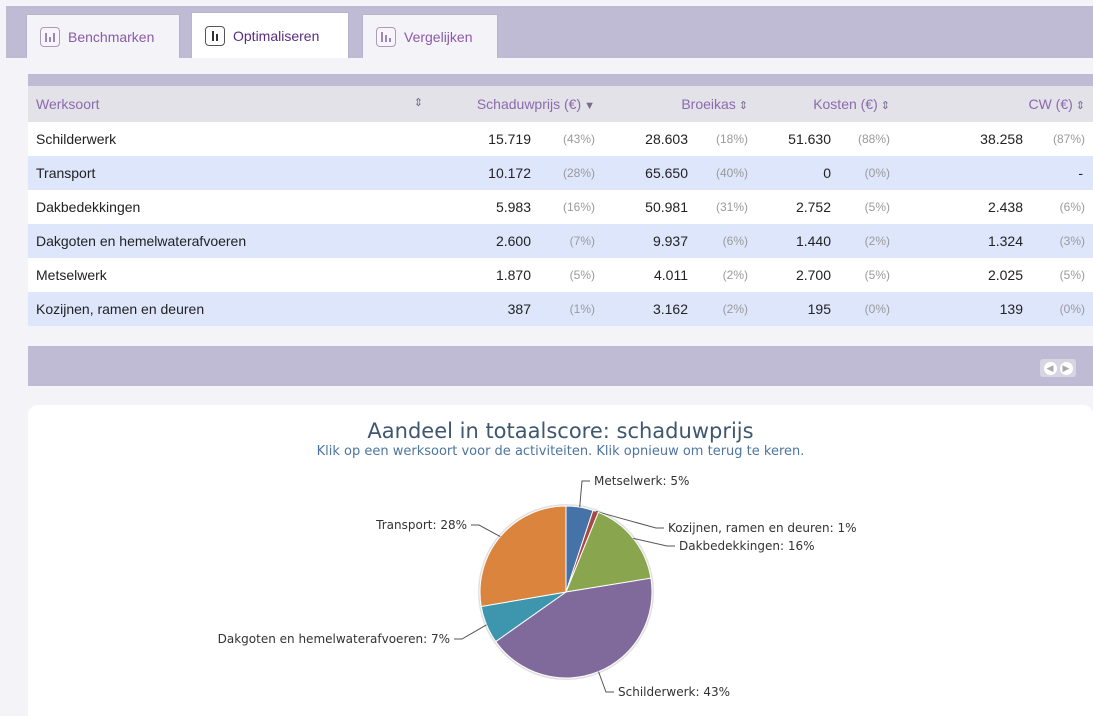 The width and height of the screenshot is (1093, 716). I want to click on header-kosten: Kosten (€) ⇕, so click(827, 104).